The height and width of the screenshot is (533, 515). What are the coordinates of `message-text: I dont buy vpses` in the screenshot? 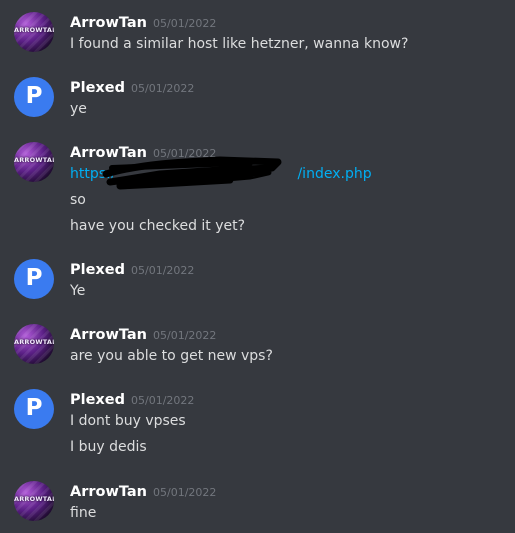 It's located at (128, 421).